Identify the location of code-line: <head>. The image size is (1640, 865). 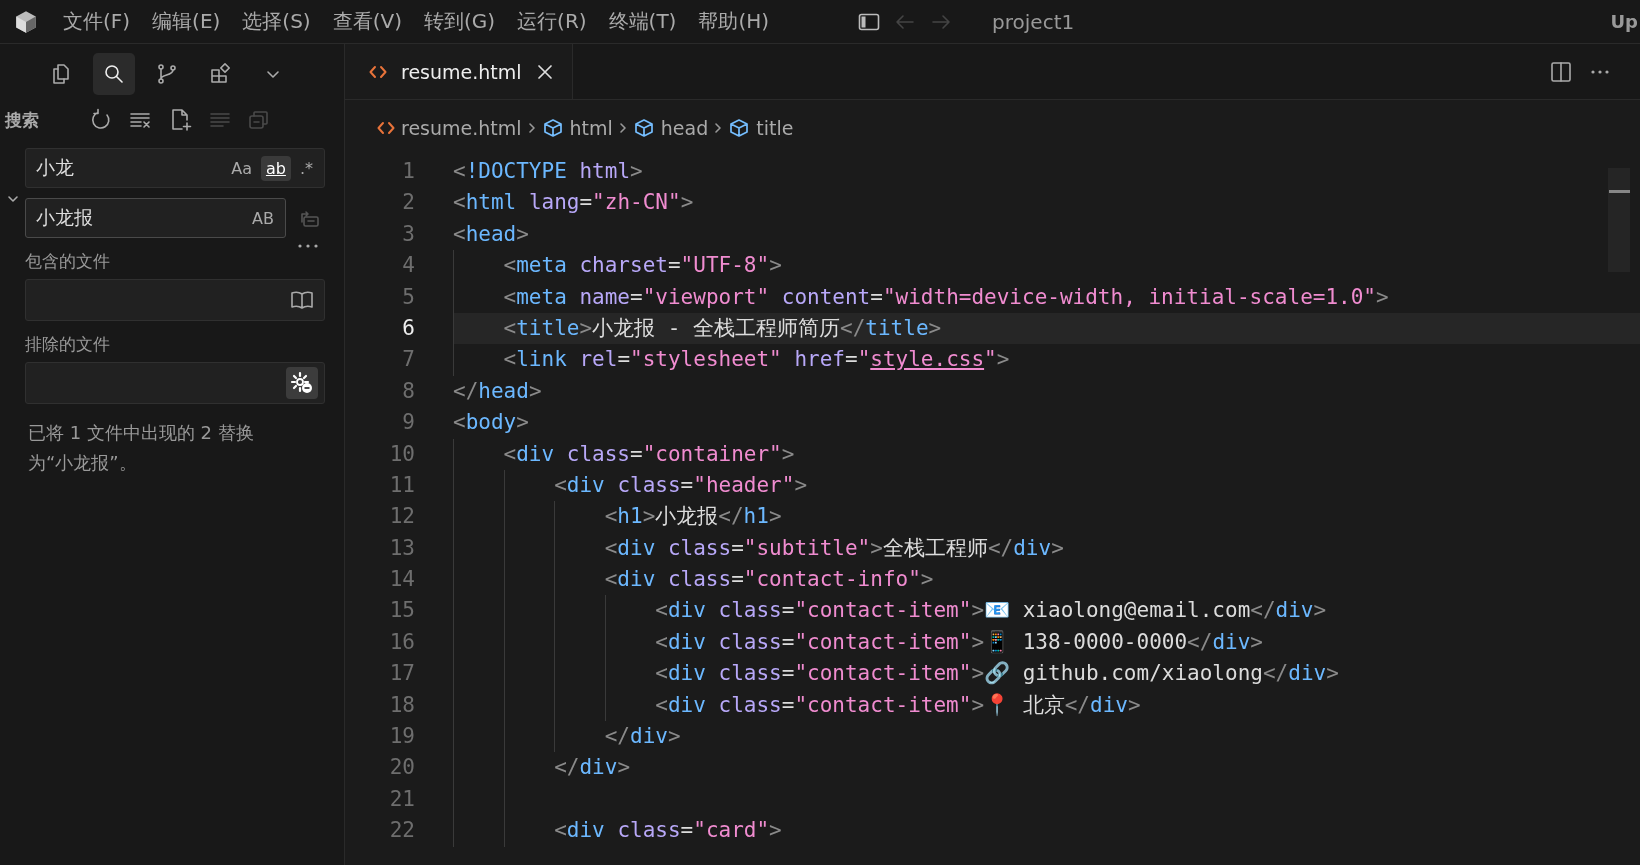
(491, 234).